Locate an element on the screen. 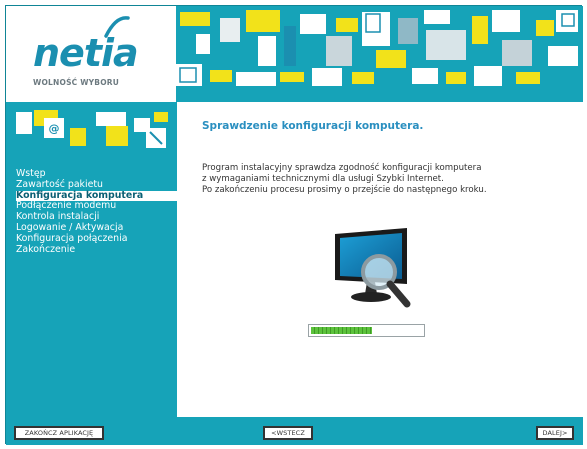 The image size is (587, 449). back-button: <WSTECZ is located at coordinates (288, 433).